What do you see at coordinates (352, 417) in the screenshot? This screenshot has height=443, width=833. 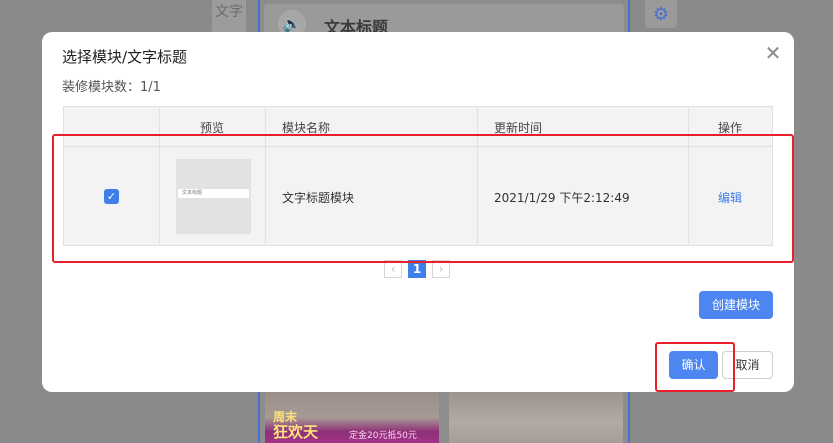 I see `background-product-image: 周末 狂欢天 定金20元抵50元` at bounding box center [352, 417].